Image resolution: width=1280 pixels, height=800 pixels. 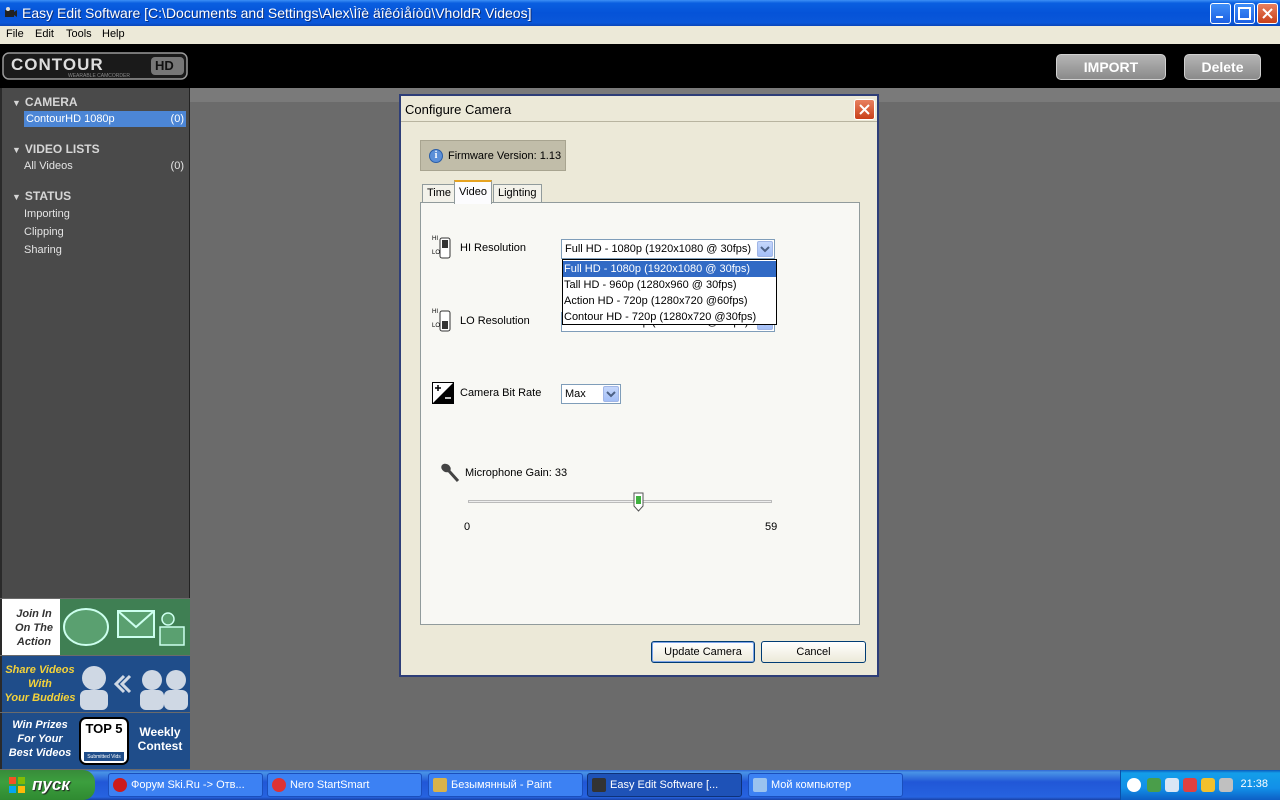 I want to click on tab-time: Time, so click(x=439, y=193).